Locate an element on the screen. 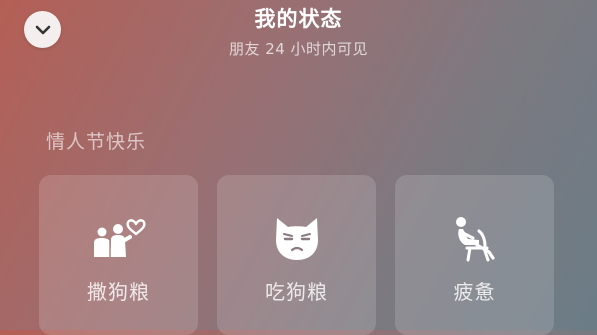 The height and width of the screenshot is (335, 597). status-card-tired: 疲惫 is located at coordinates (474, 255).